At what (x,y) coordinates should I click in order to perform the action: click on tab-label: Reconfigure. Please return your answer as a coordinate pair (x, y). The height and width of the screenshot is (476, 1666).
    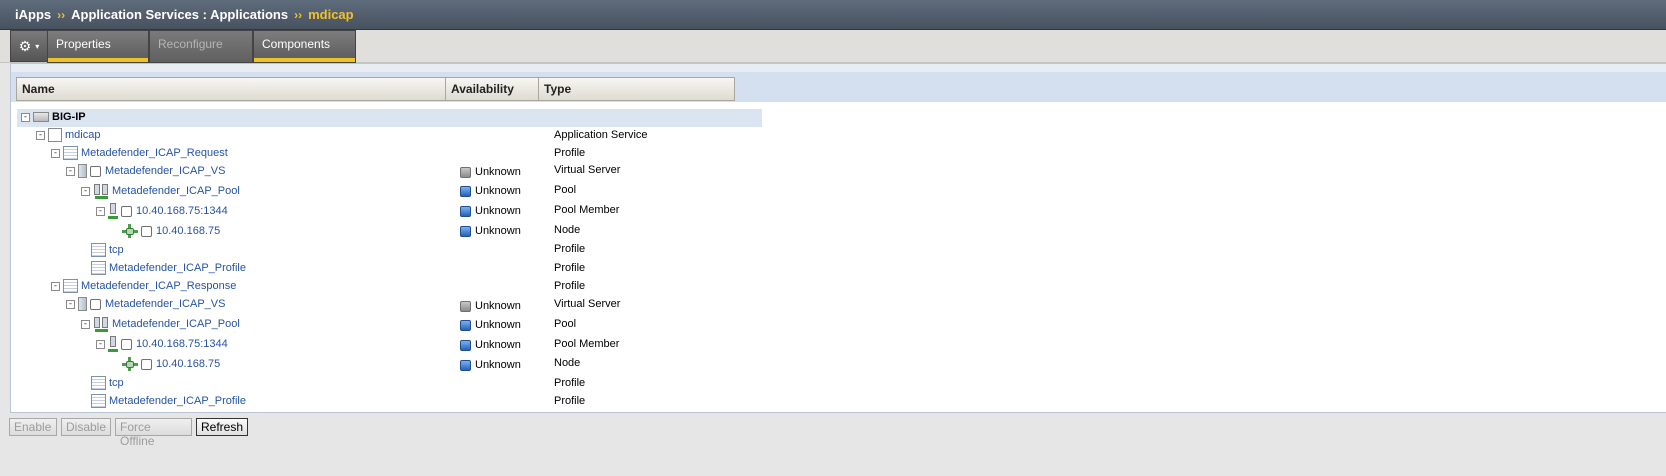
    Looking at the image, I should click on (190, 44).